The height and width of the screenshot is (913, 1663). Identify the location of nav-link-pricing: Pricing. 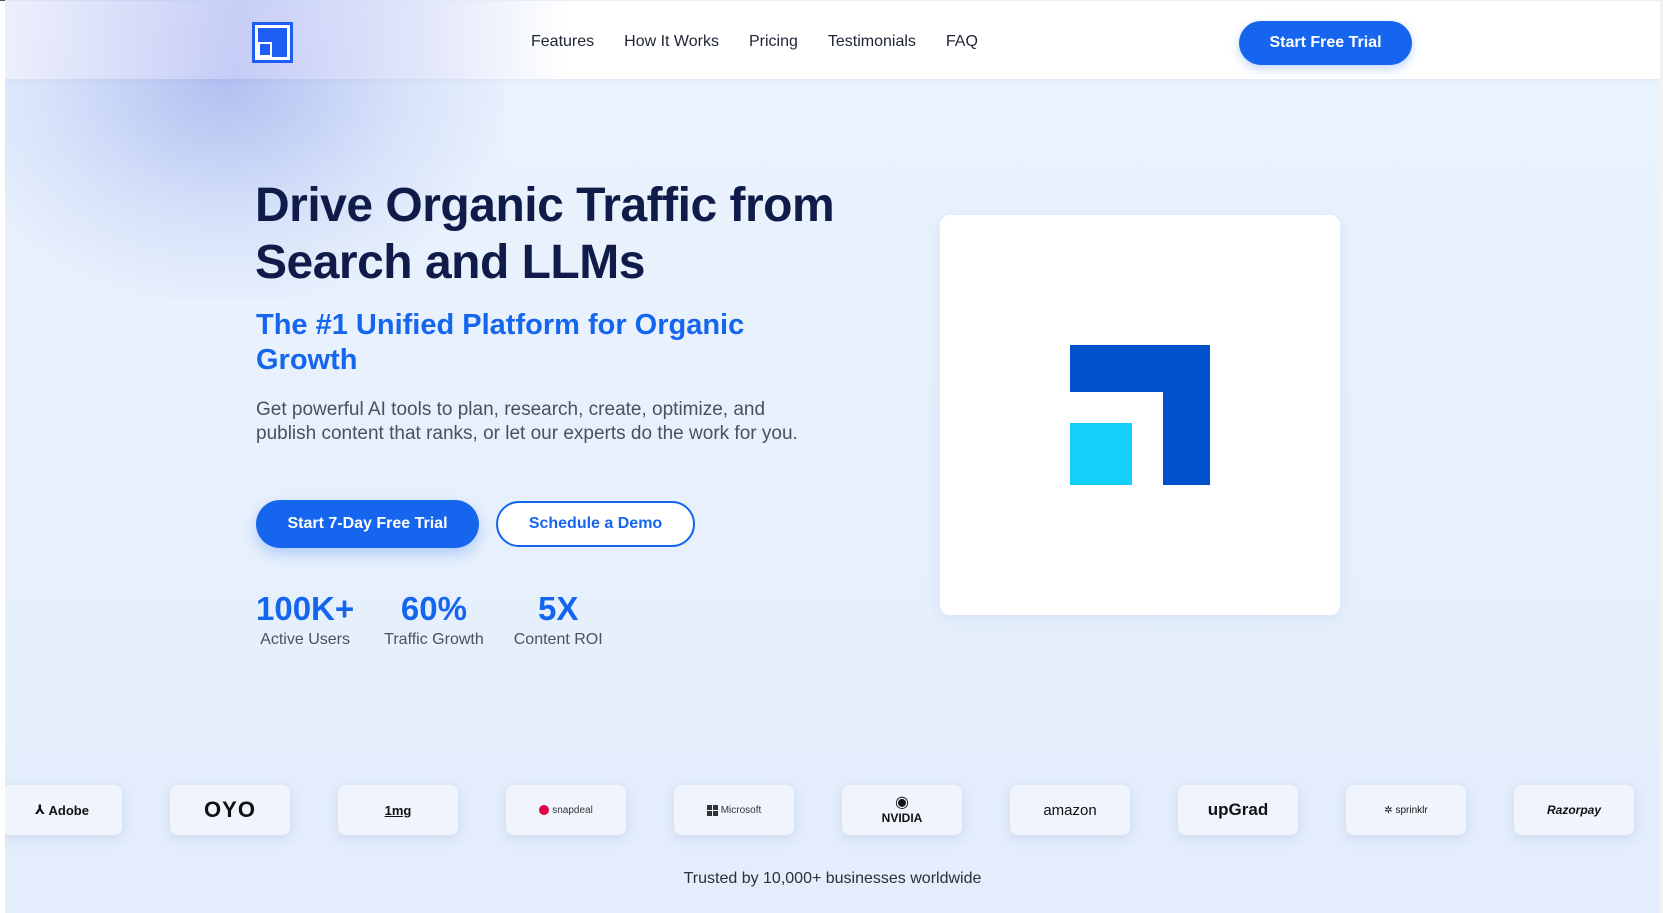
(773, 42).